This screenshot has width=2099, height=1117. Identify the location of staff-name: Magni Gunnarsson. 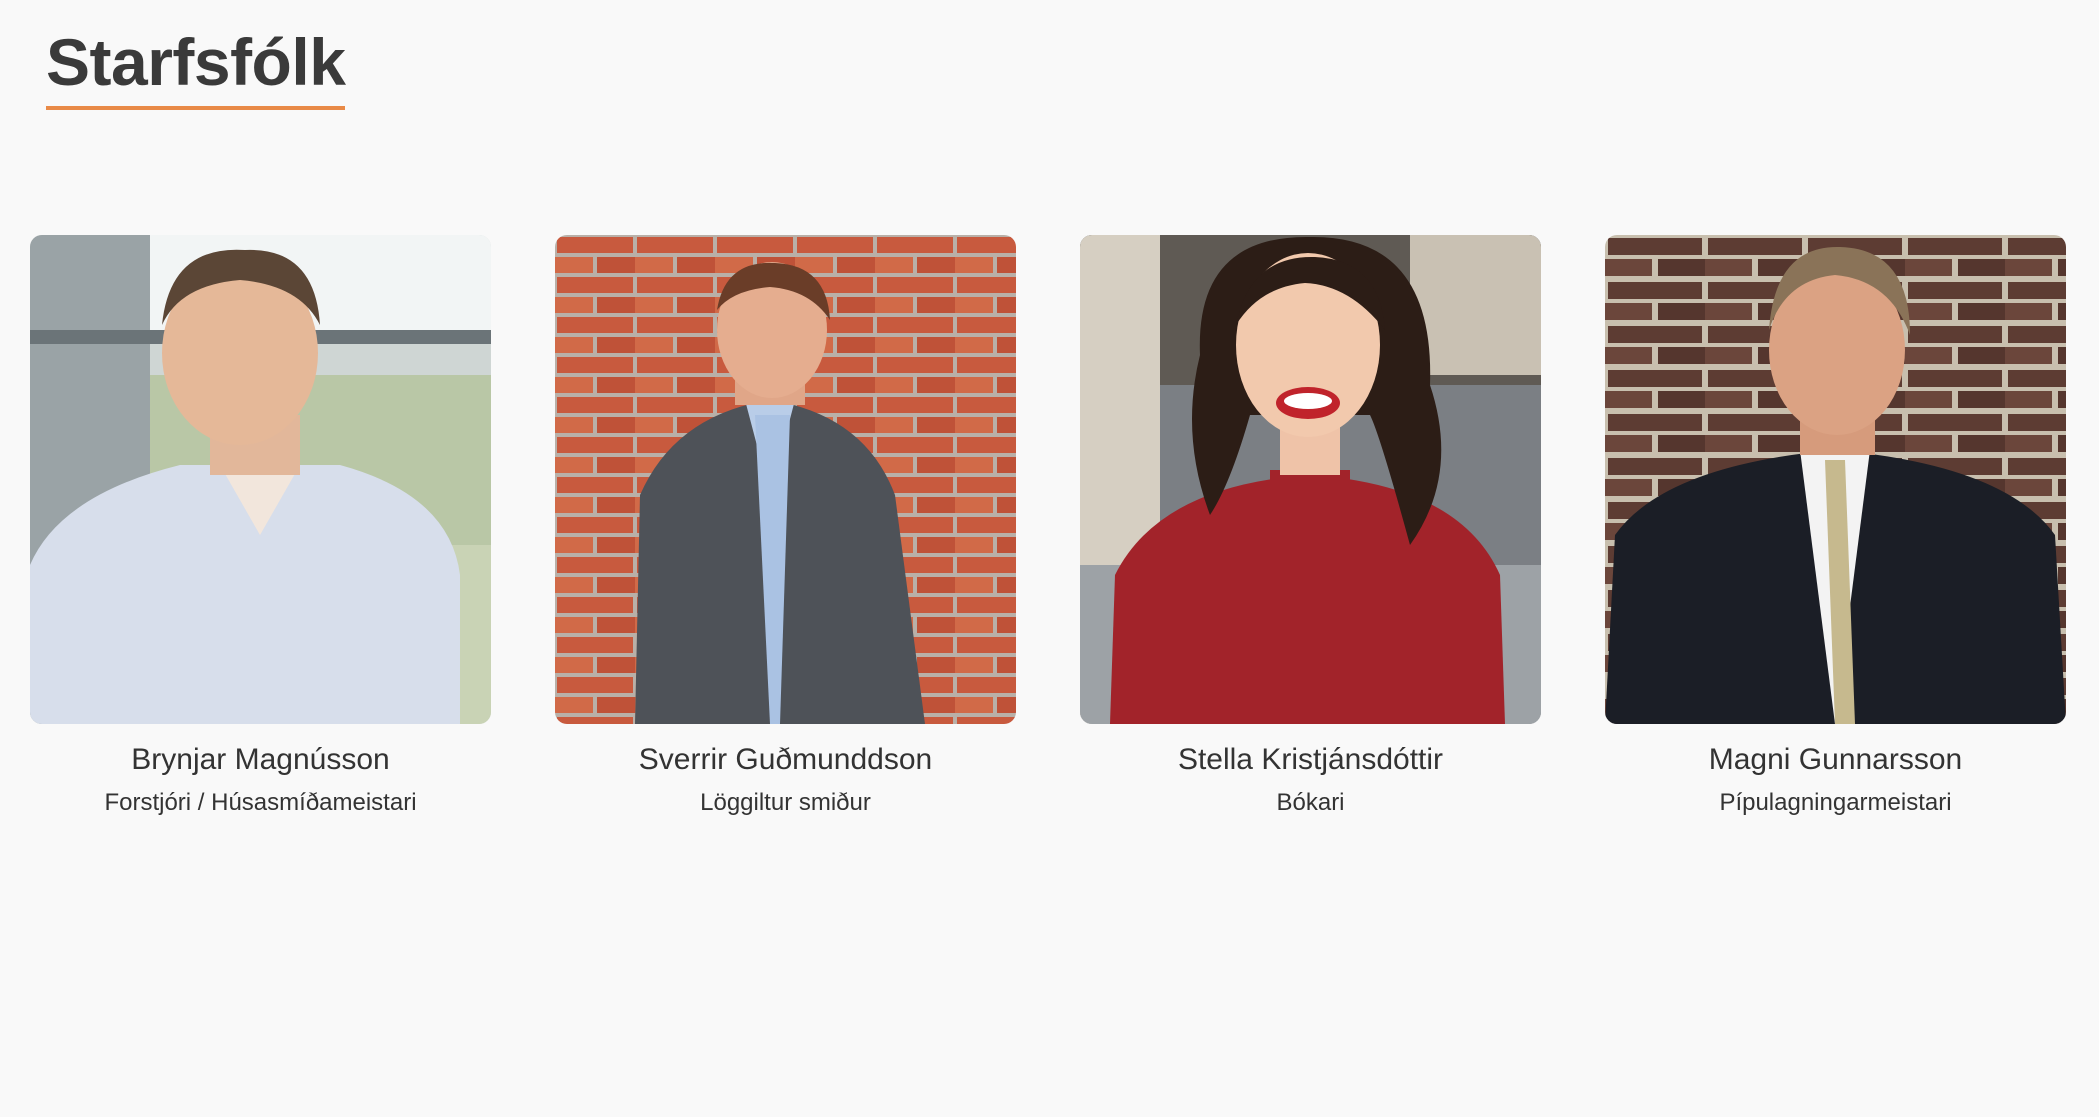
(1835, 759).